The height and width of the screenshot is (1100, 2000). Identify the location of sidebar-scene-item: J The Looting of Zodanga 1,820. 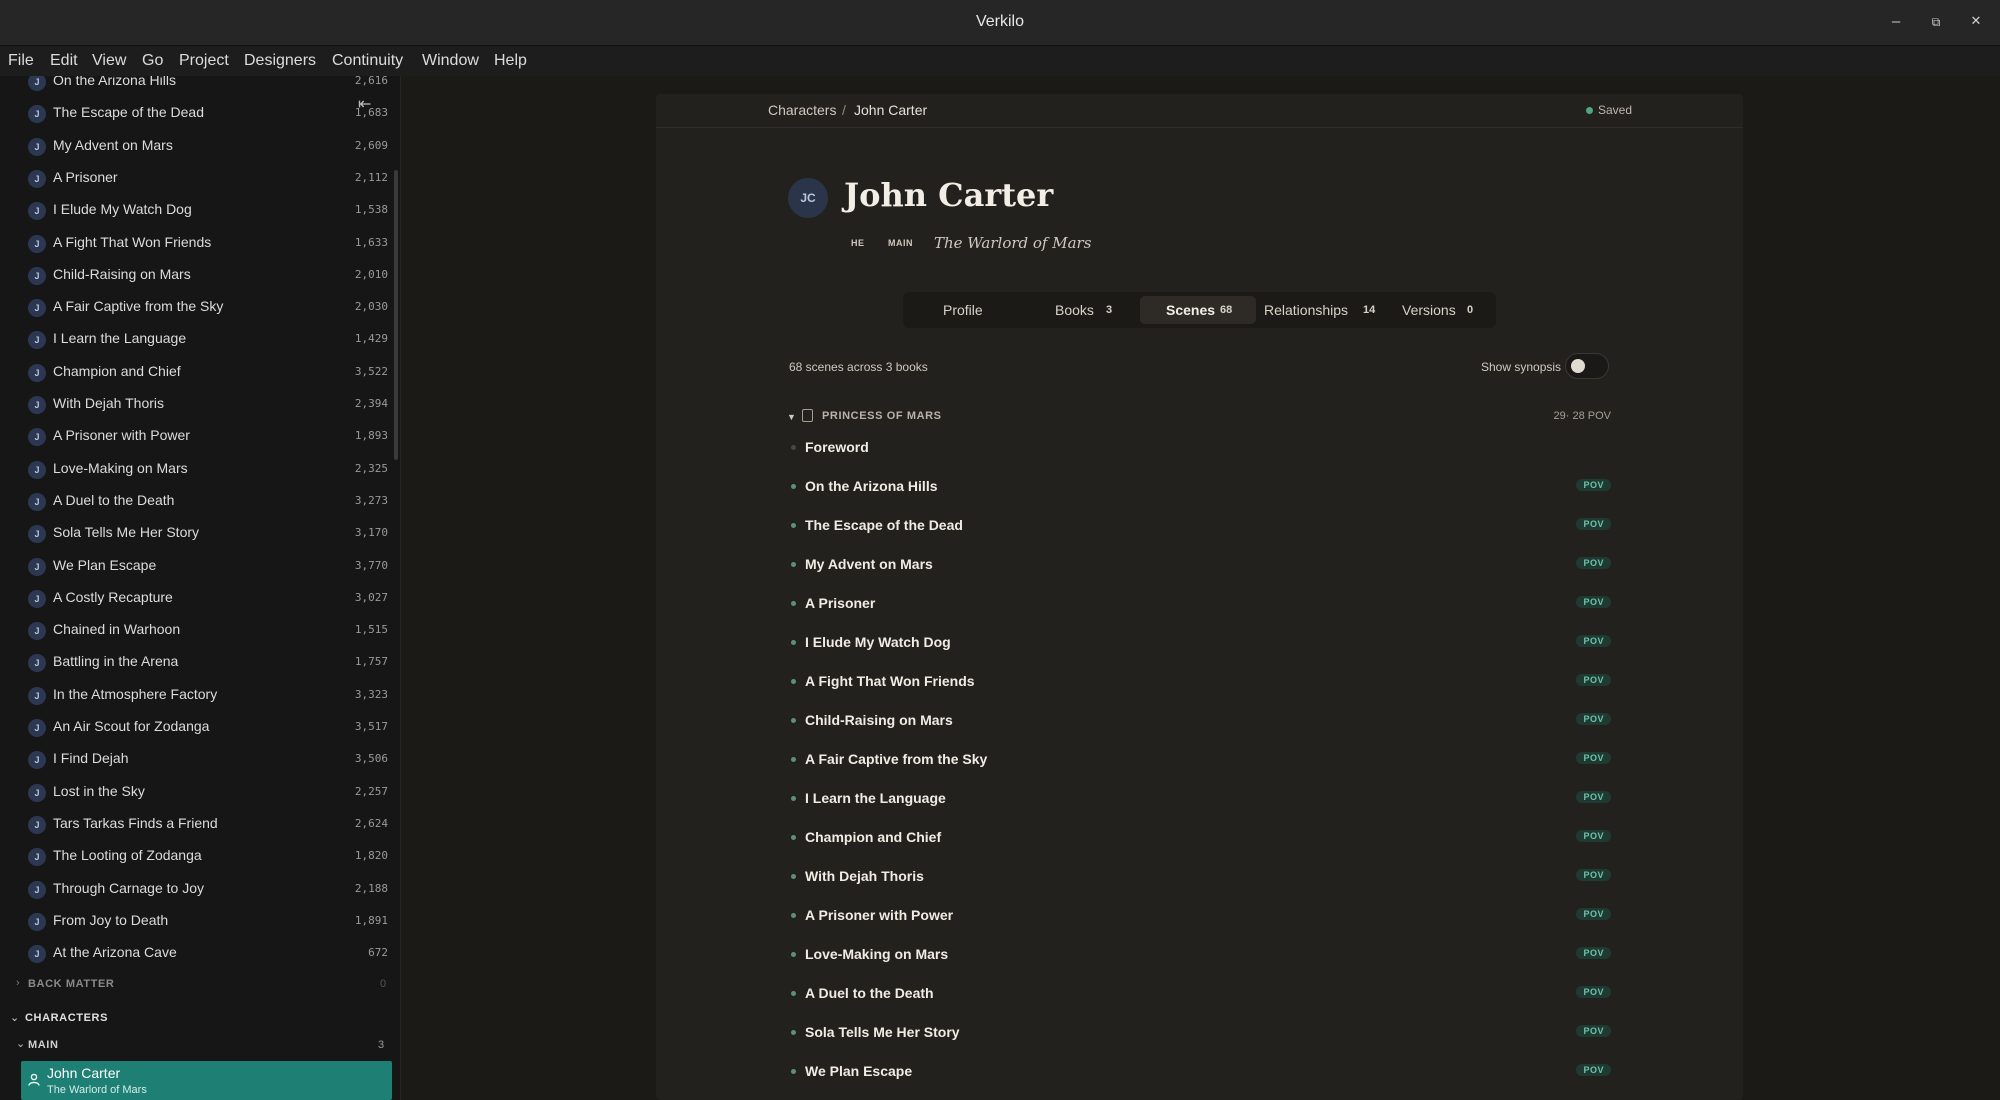
(200, 860).